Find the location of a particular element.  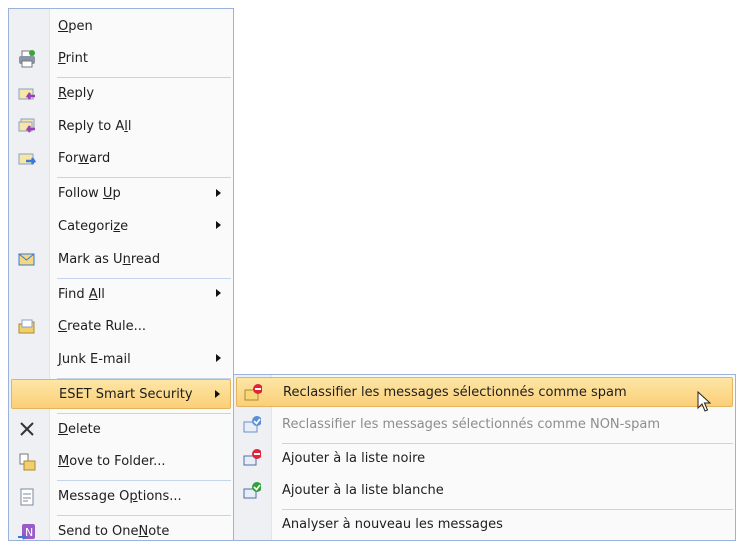

accelerator-key: D is located at coordinates (63, 429).